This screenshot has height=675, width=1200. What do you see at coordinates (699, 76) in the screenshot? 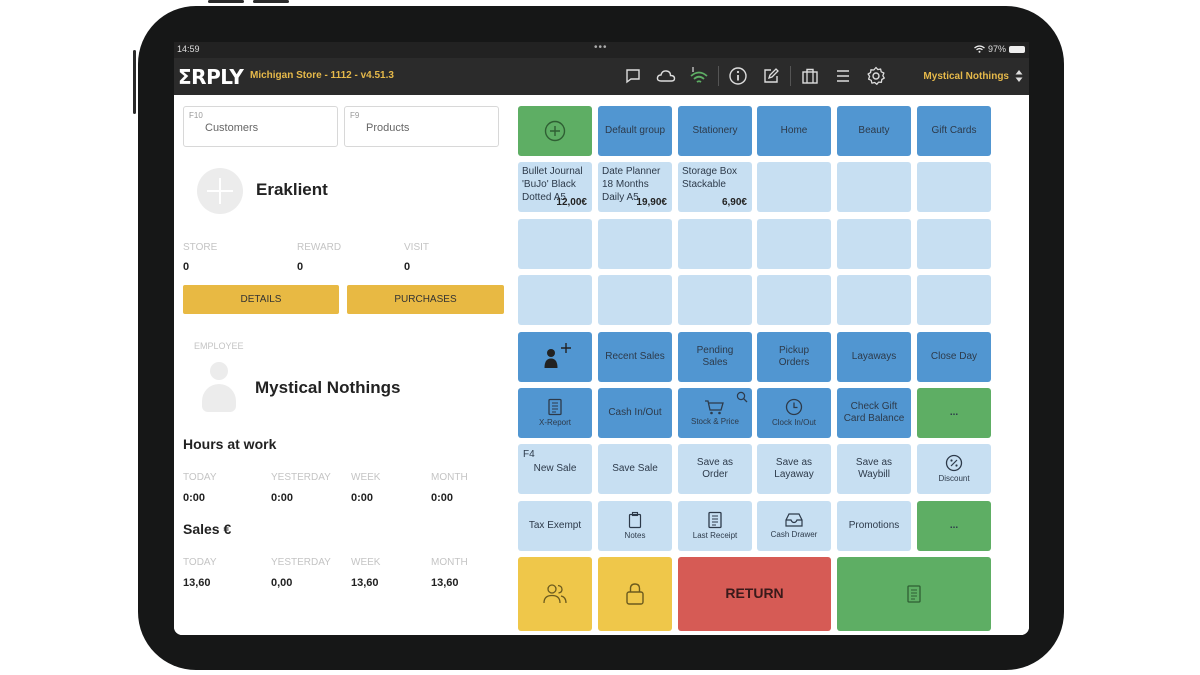
I see `wifi-signal-icon` at bounding box center [699, 76].